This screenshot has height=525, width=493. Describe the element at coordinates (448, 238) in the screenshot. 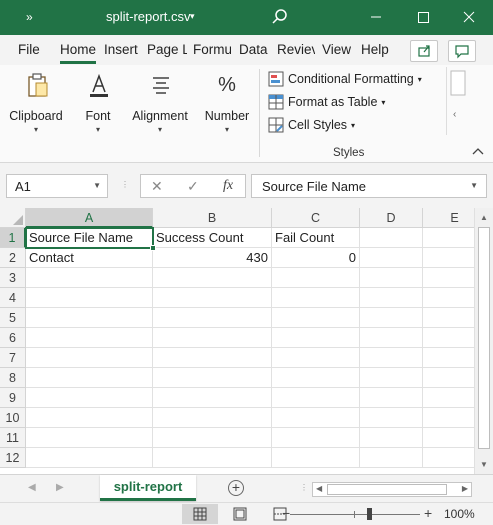

I see `cell-e1` at that location.